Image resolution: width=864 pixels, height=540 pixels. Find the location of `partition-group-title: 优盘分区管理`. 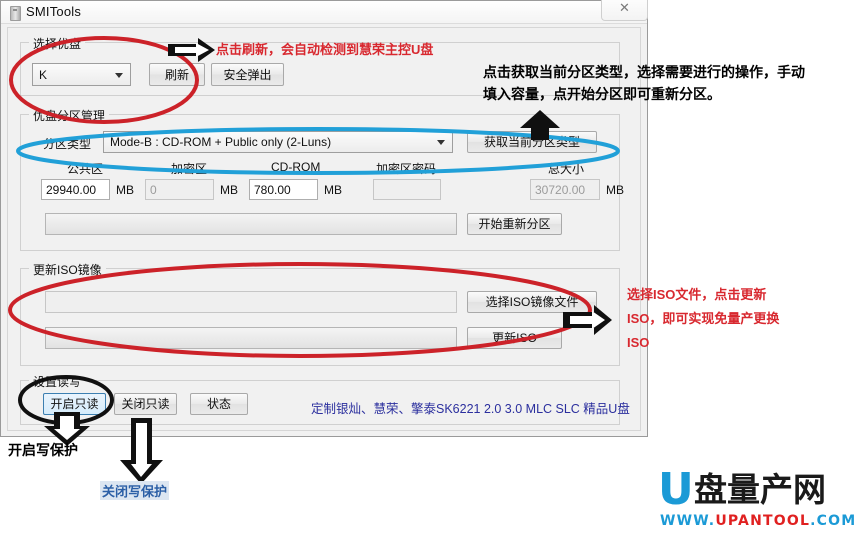

partition-group-title: 优盘分区管理 is located at coordinates (69, 115).